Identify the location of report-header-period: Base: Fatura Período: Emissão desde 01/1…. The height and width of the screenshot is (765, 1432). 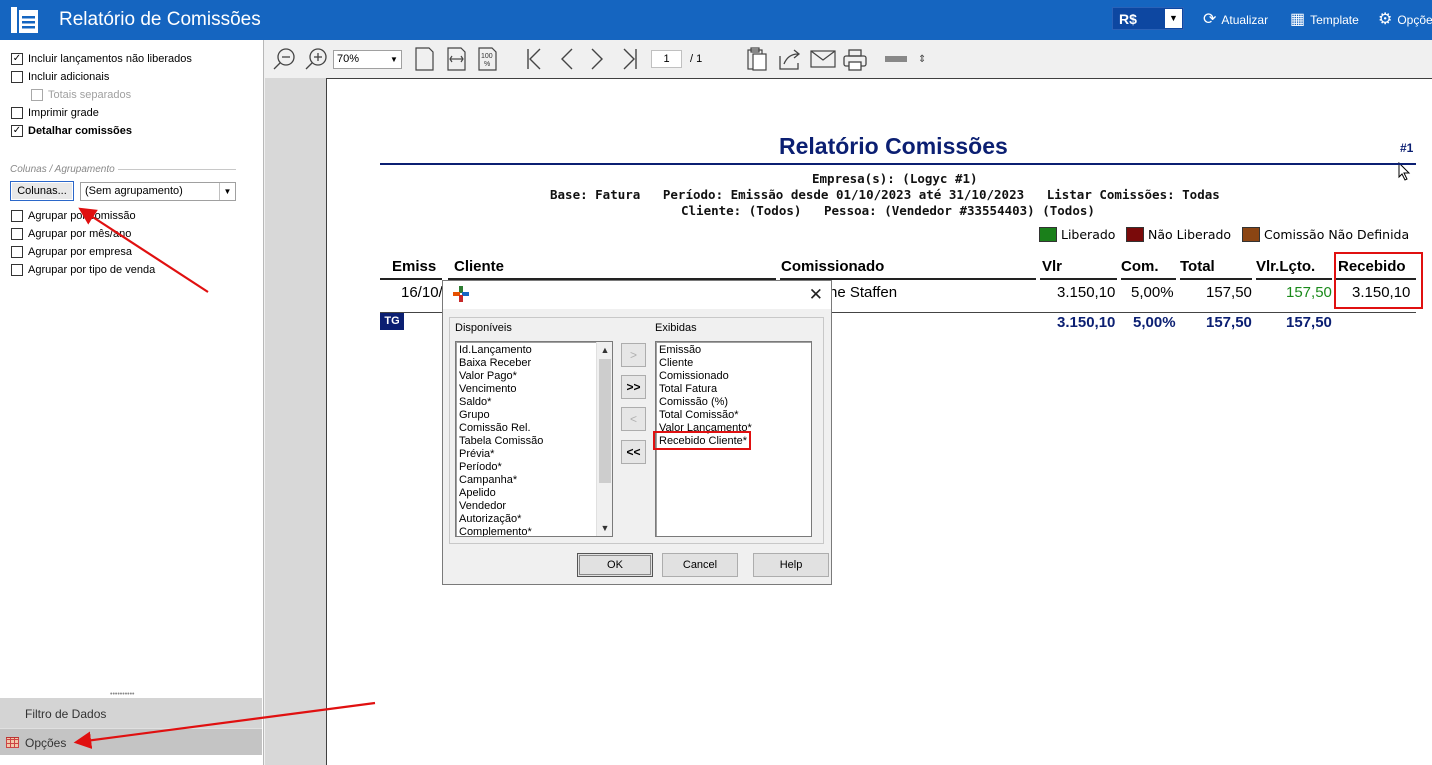
(885, 194).